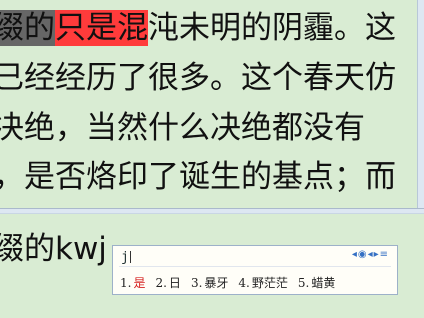 The width and height of the screenshot is (424, 318). What do you see at coordinates (272, 28) in the screenshot?
I see `text-line-1-rest: 沌未明的阴霾。这` at bounding box center [272, 28].